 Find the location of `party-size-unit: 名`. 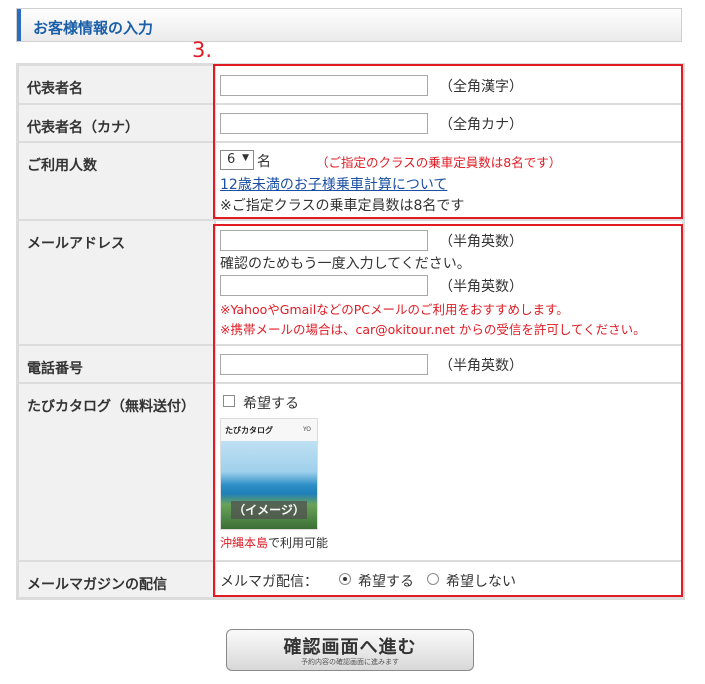

party-size-unit: 名 is located at coordinates (264, 162).